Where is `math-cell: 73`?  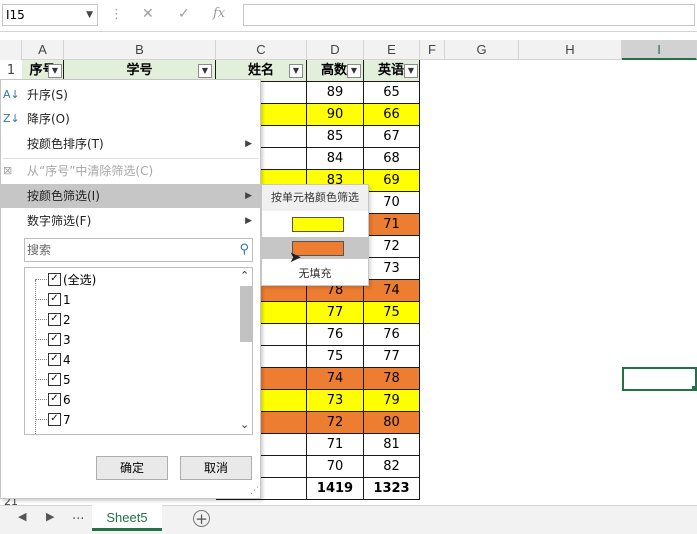 math-cell: 73 is located at coordinates (335, 401).